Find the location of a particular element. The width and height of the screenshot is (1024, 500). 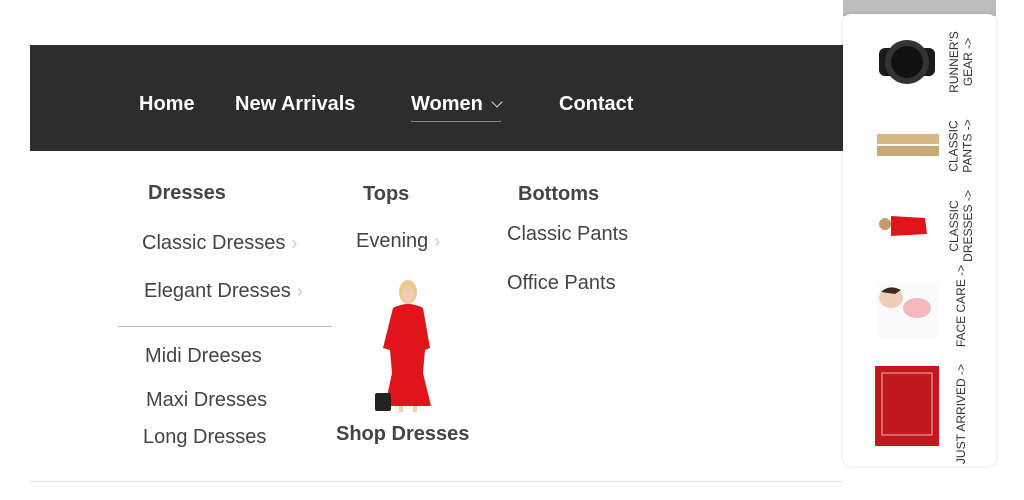

sidebar-label: CLASSIC PANTS -> is located at coordinates (961, 146).